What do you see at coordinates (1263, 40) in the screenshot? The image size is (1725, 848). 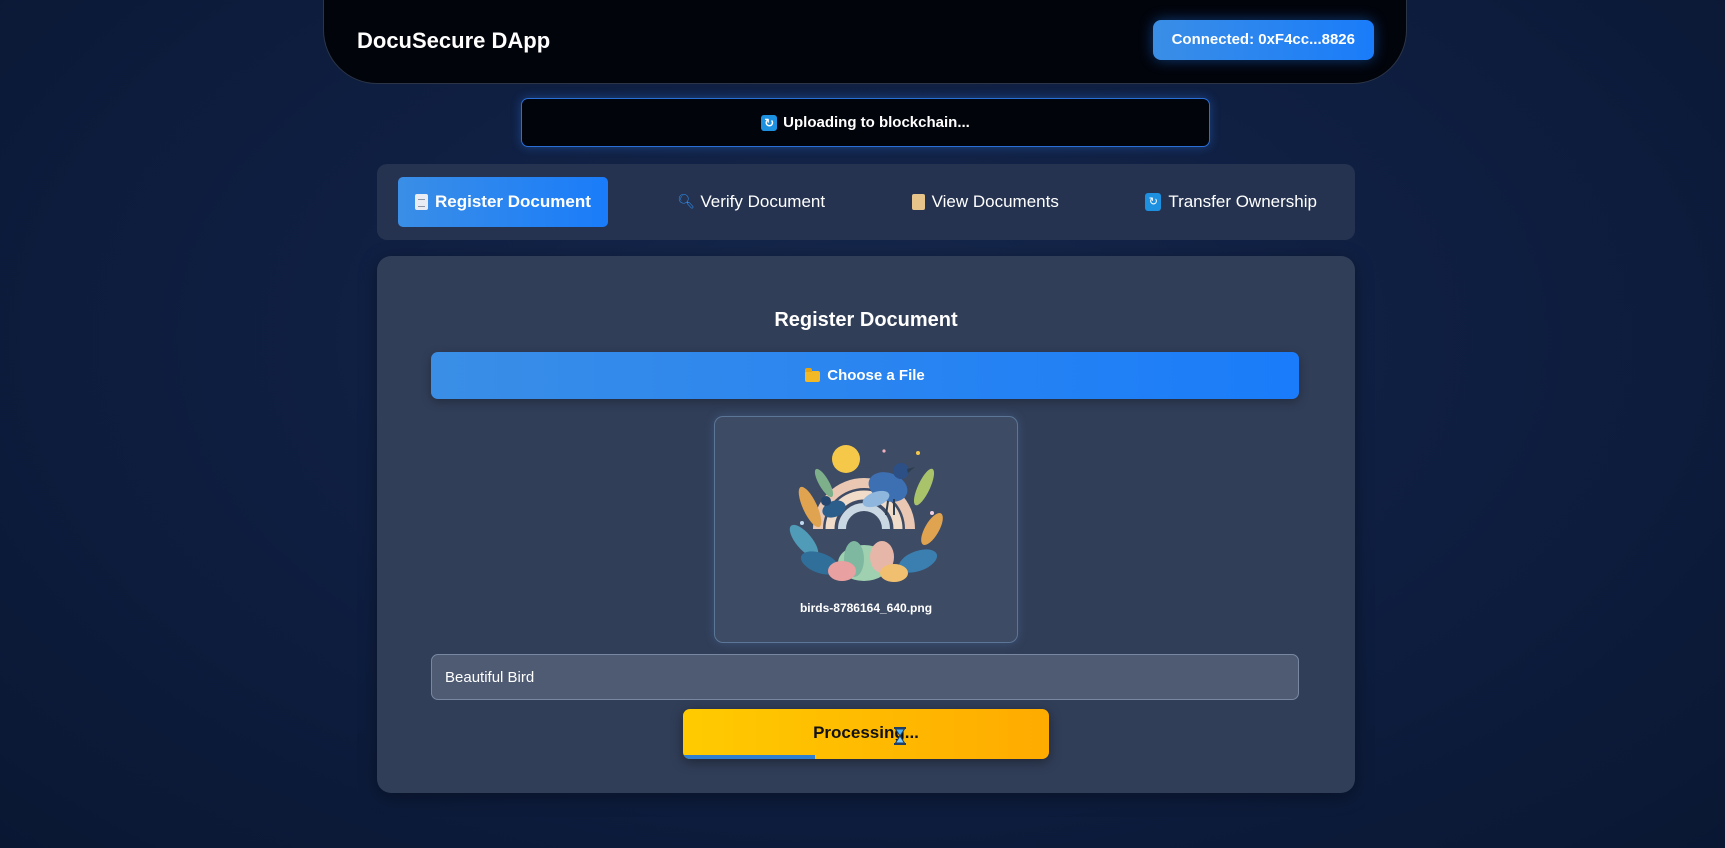 I see `wallet-connect-button: Connected: 0xF4cc...8826` at bounding box center [1263, 40].